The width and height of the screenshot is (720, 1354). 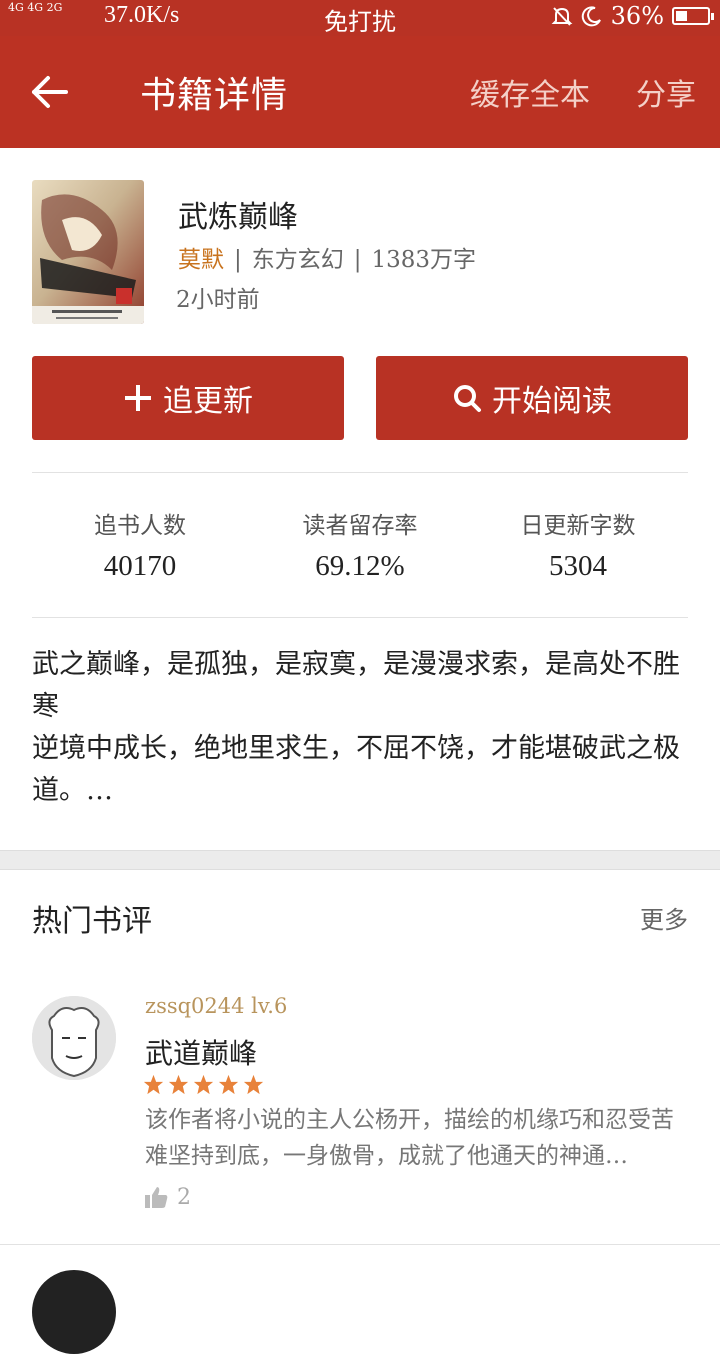 What do you see at coordinates (238, 217) in the screenshot?
I see `book-title: 武炼巅峰` at bounding box center [238, 217].